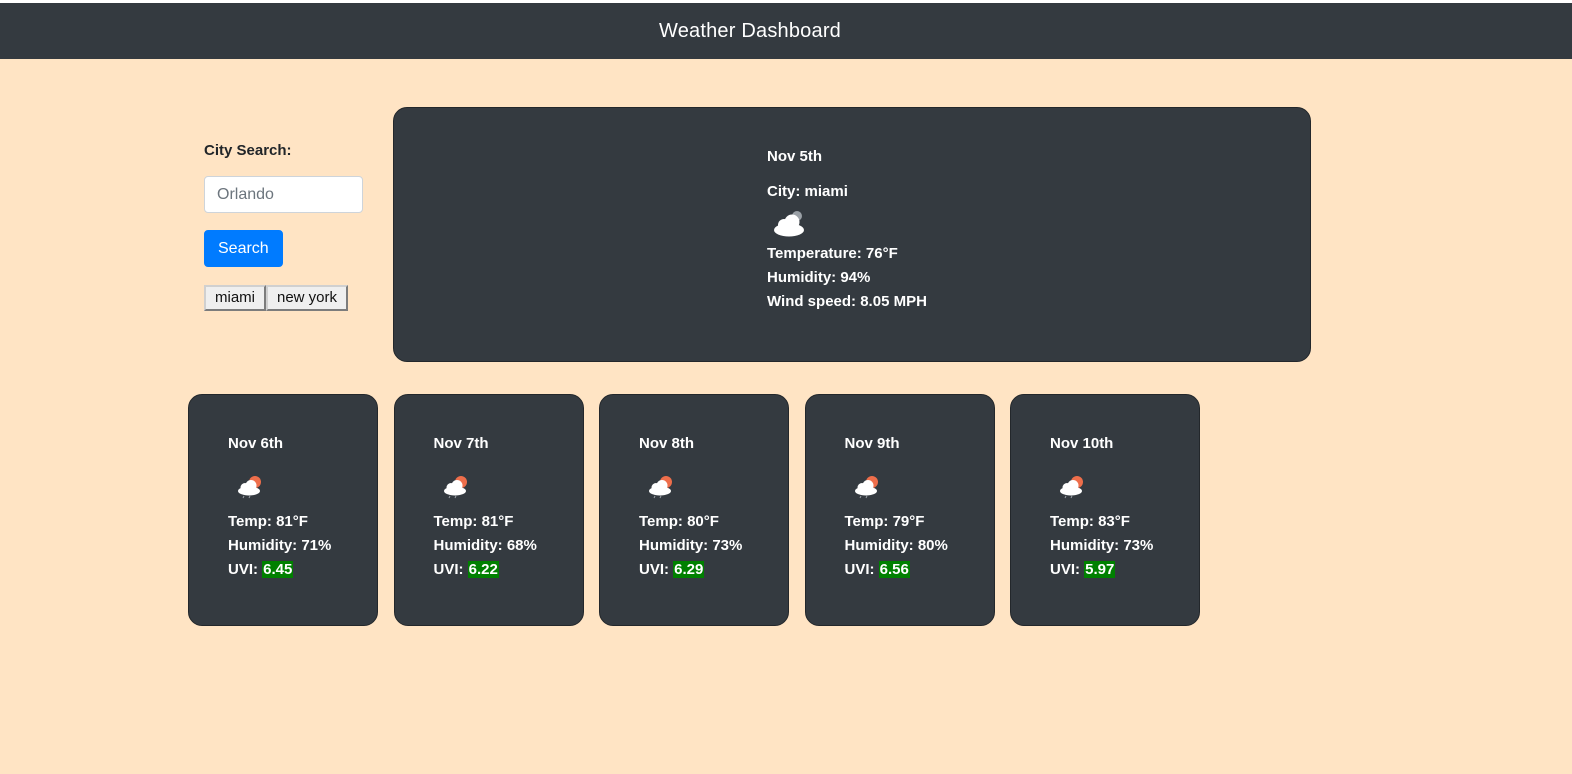  What do you see at coordinates (667, 443) in the screenshot?
I see `forecast-date: Nov 8th` at bounding box center [667, 443].